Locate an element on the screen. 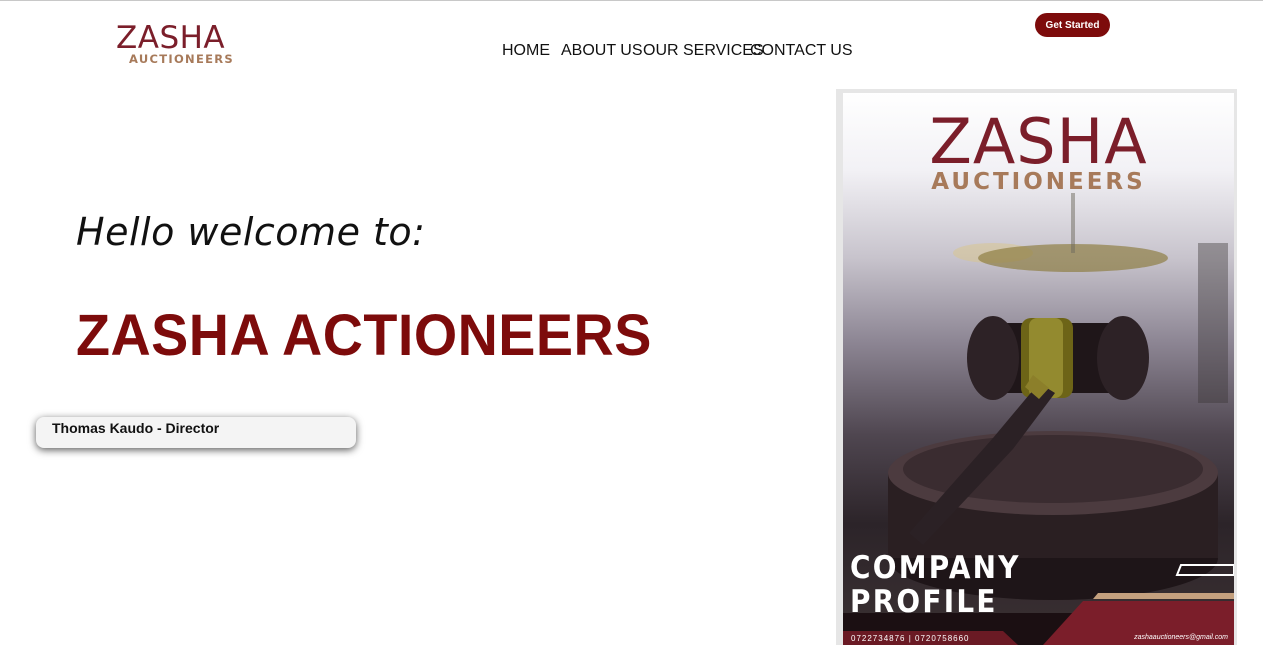  profile-line-1: COMPANY is located at coordinates (935, 568).